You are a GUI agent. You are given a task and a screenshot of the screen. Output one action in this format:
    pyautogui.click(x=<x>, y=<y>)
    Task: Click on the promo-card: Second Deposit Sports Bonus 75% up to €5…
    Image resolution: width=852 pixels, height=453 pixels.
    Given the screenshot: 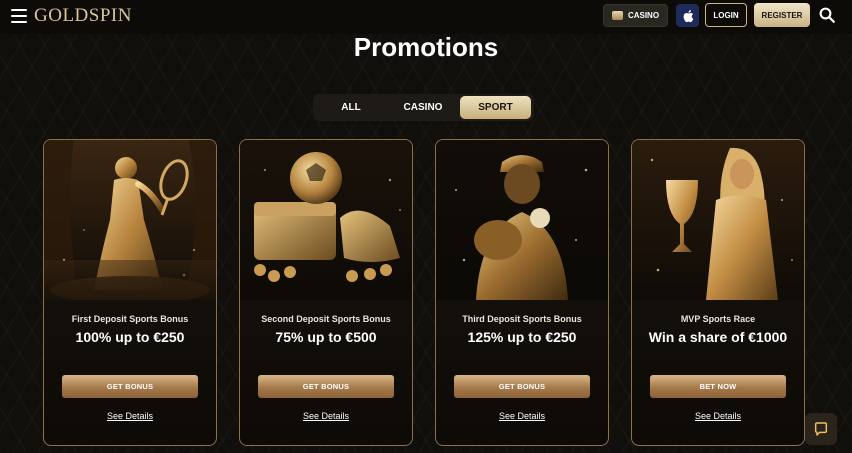 What is the action you would take?
    pyautogui.click(x=326, y=292)
    